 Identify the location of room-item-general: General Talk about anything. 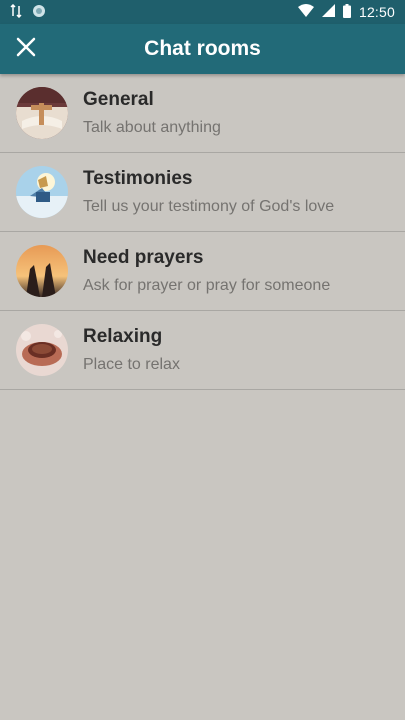
(202, 113).